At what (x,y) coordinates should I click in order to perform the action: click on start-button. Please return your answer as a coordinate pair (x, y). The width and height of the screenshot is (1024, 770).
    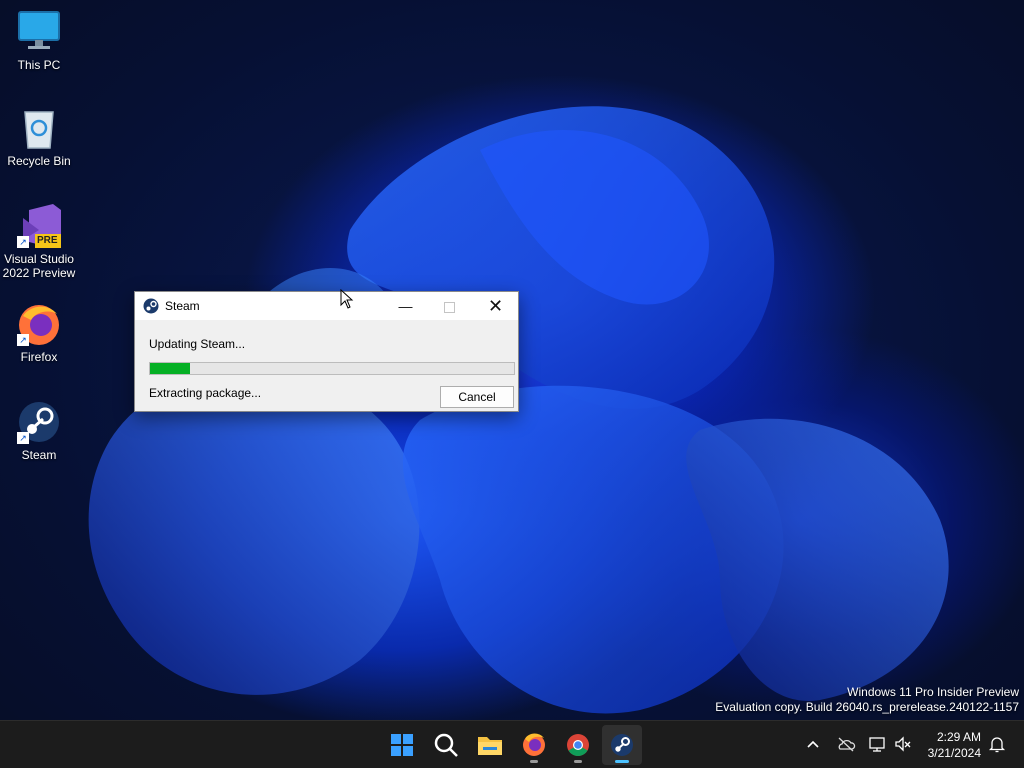
    Looking at the image, I should click on (402, 745).